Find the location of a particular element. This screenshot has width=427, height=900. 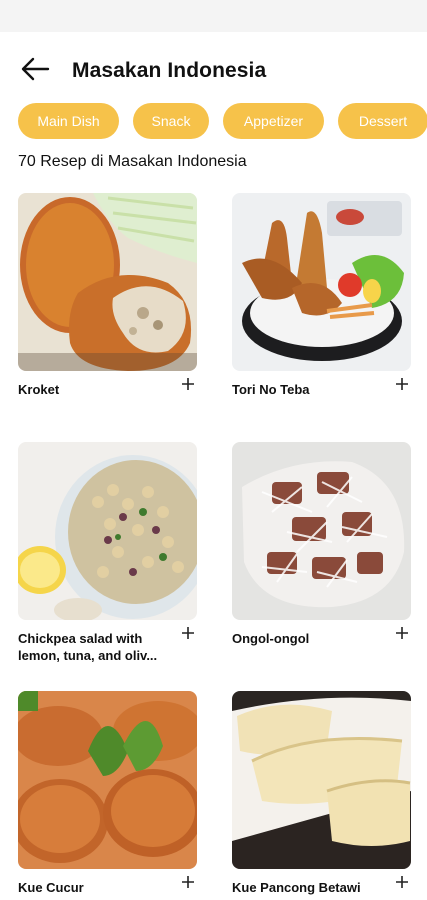

app-header: Masakan Indonesia is located at coordinates (213, 70).